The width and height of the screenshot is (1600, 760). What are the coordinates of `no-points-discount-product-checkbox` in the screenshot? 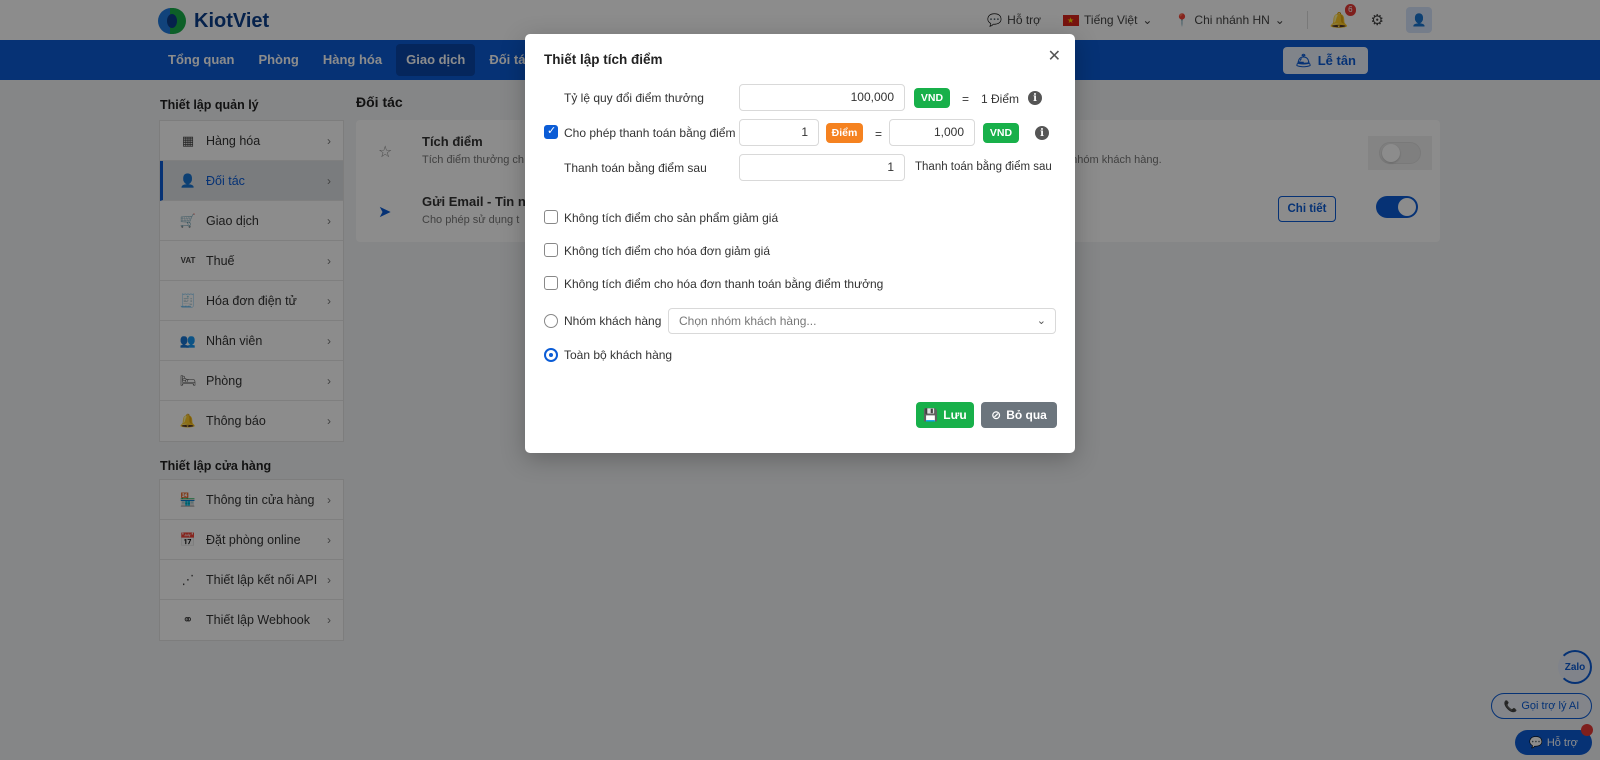 It's located at (551, 217).